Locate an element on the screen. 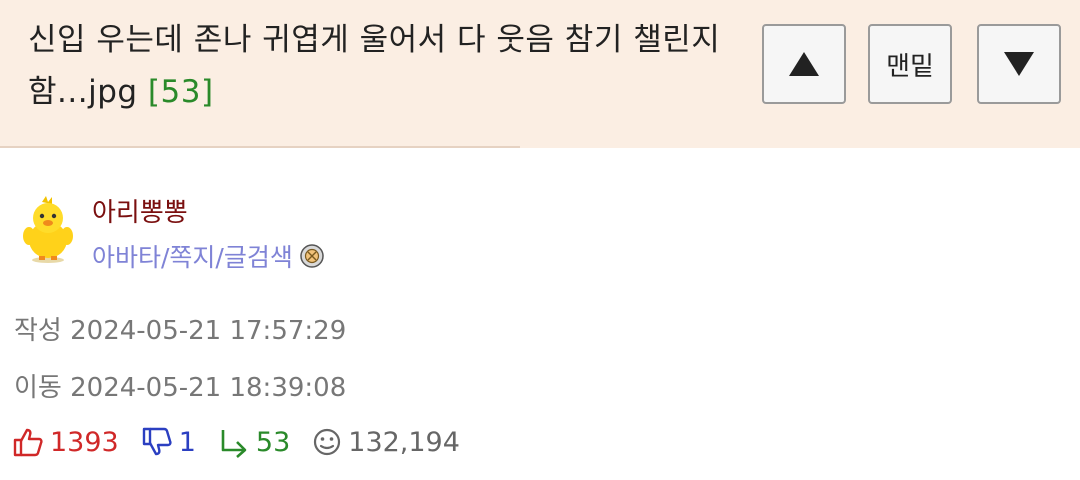  moved-timestamp: 이동 2024-05-21 18:39:08 is located at coordinates (180, 388).